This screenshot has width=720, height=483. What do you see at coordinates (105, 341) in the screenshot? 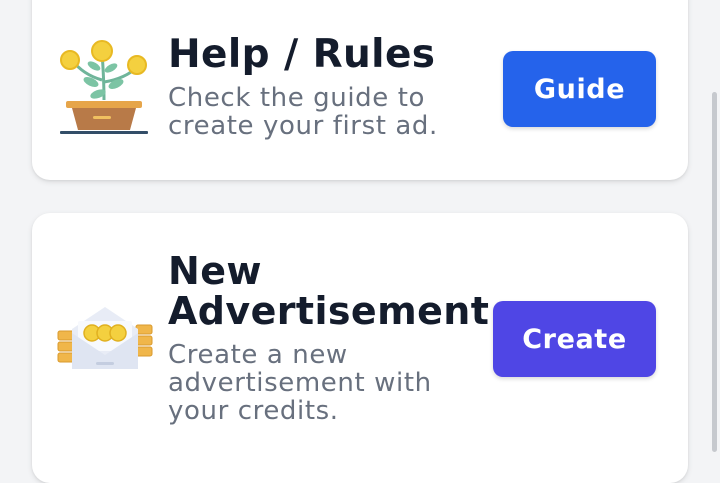
I see `envelope-coins-icon` at bounding box center [105, 341].